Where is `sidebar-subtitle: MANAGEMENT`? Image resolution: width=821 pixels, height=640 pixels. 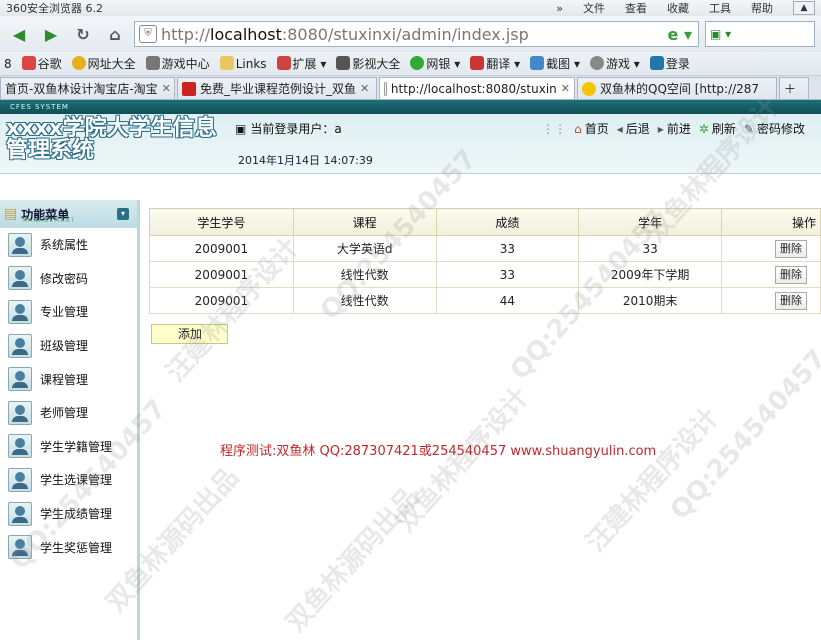
sidebar-subtitle: MANAGEMENT is located at coordinates (49, 220).